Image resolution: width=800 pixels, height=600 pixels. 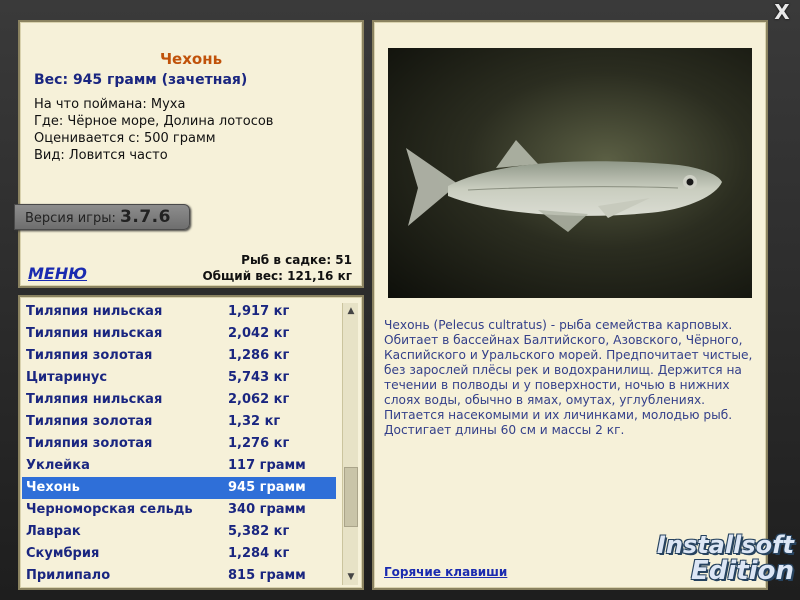 What do you see at coordinates (179, 488) in the screenshot?
I see `catch-list-row: Чехонь 945 грамм` at bounding box center [179, 488].